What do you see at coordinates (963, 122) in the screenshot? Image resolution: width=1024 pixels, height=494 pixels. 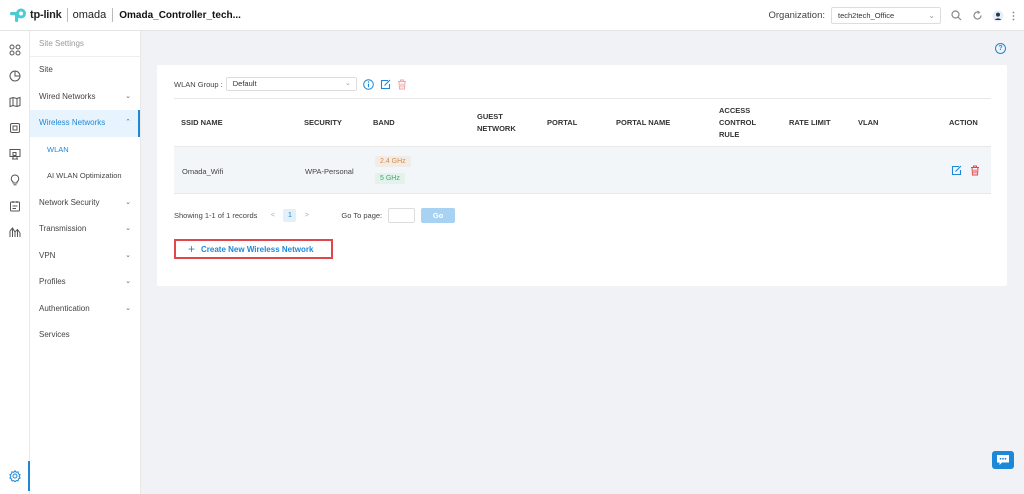 I see `column-header: ACTION` at bounding box center [963, 122].